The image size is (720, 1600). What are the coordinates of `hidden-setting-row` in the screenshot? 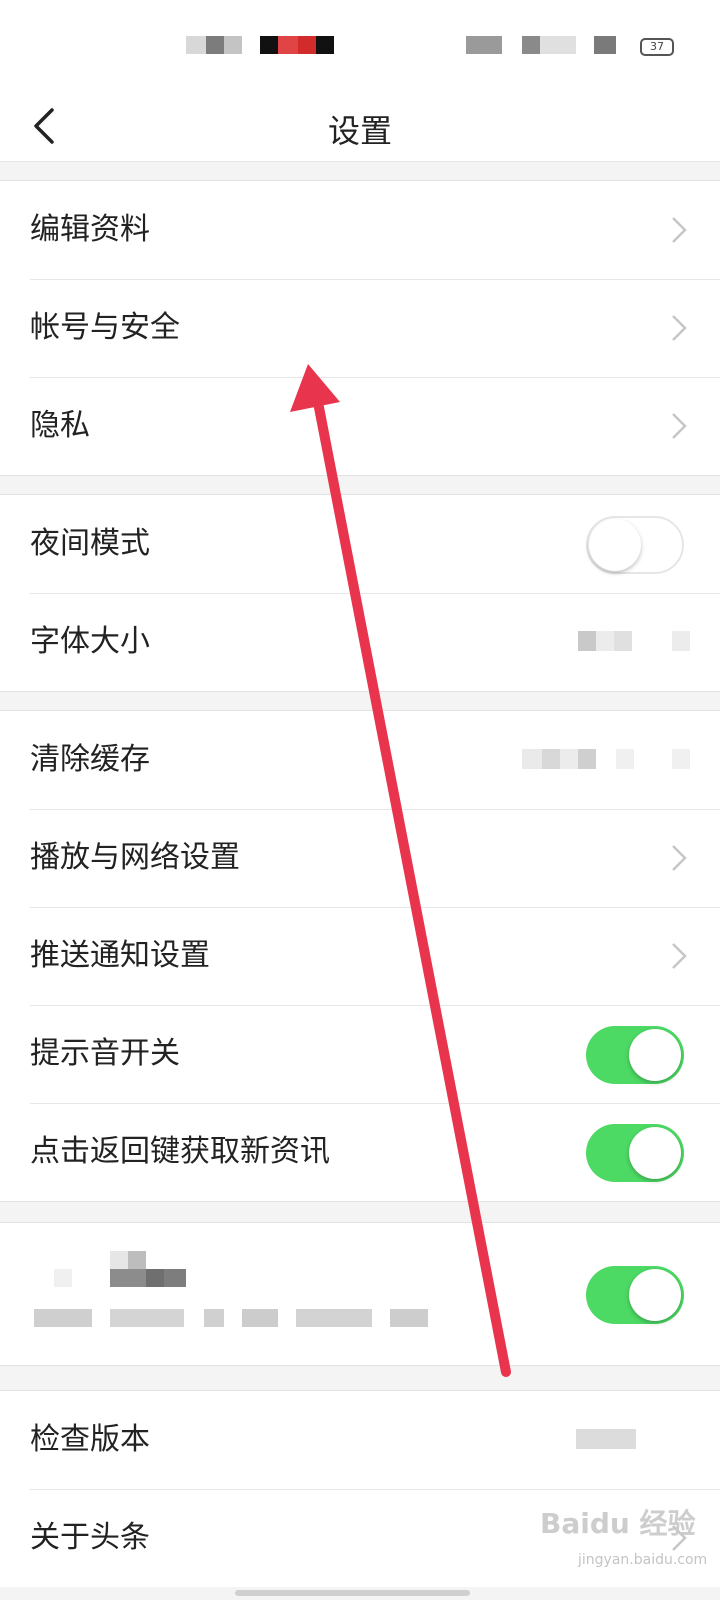 It's located at (360, 1295).